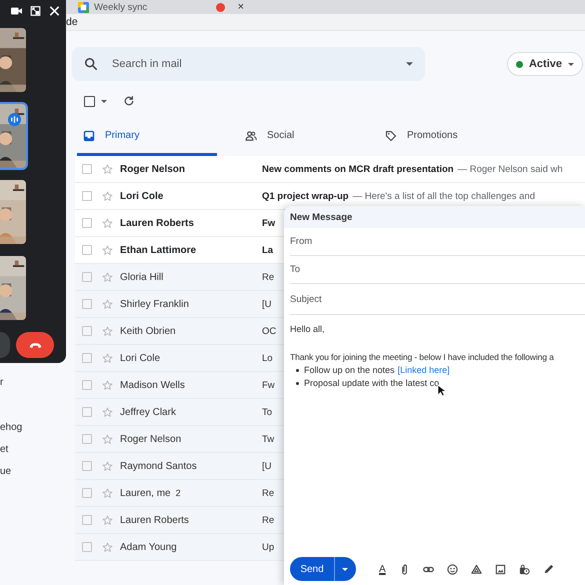 This screenshot has width=585, height=585. Describe the element at coordinates (154, 304) in the screenshot. I see `sender-name: Shirley Franklin` at that location.